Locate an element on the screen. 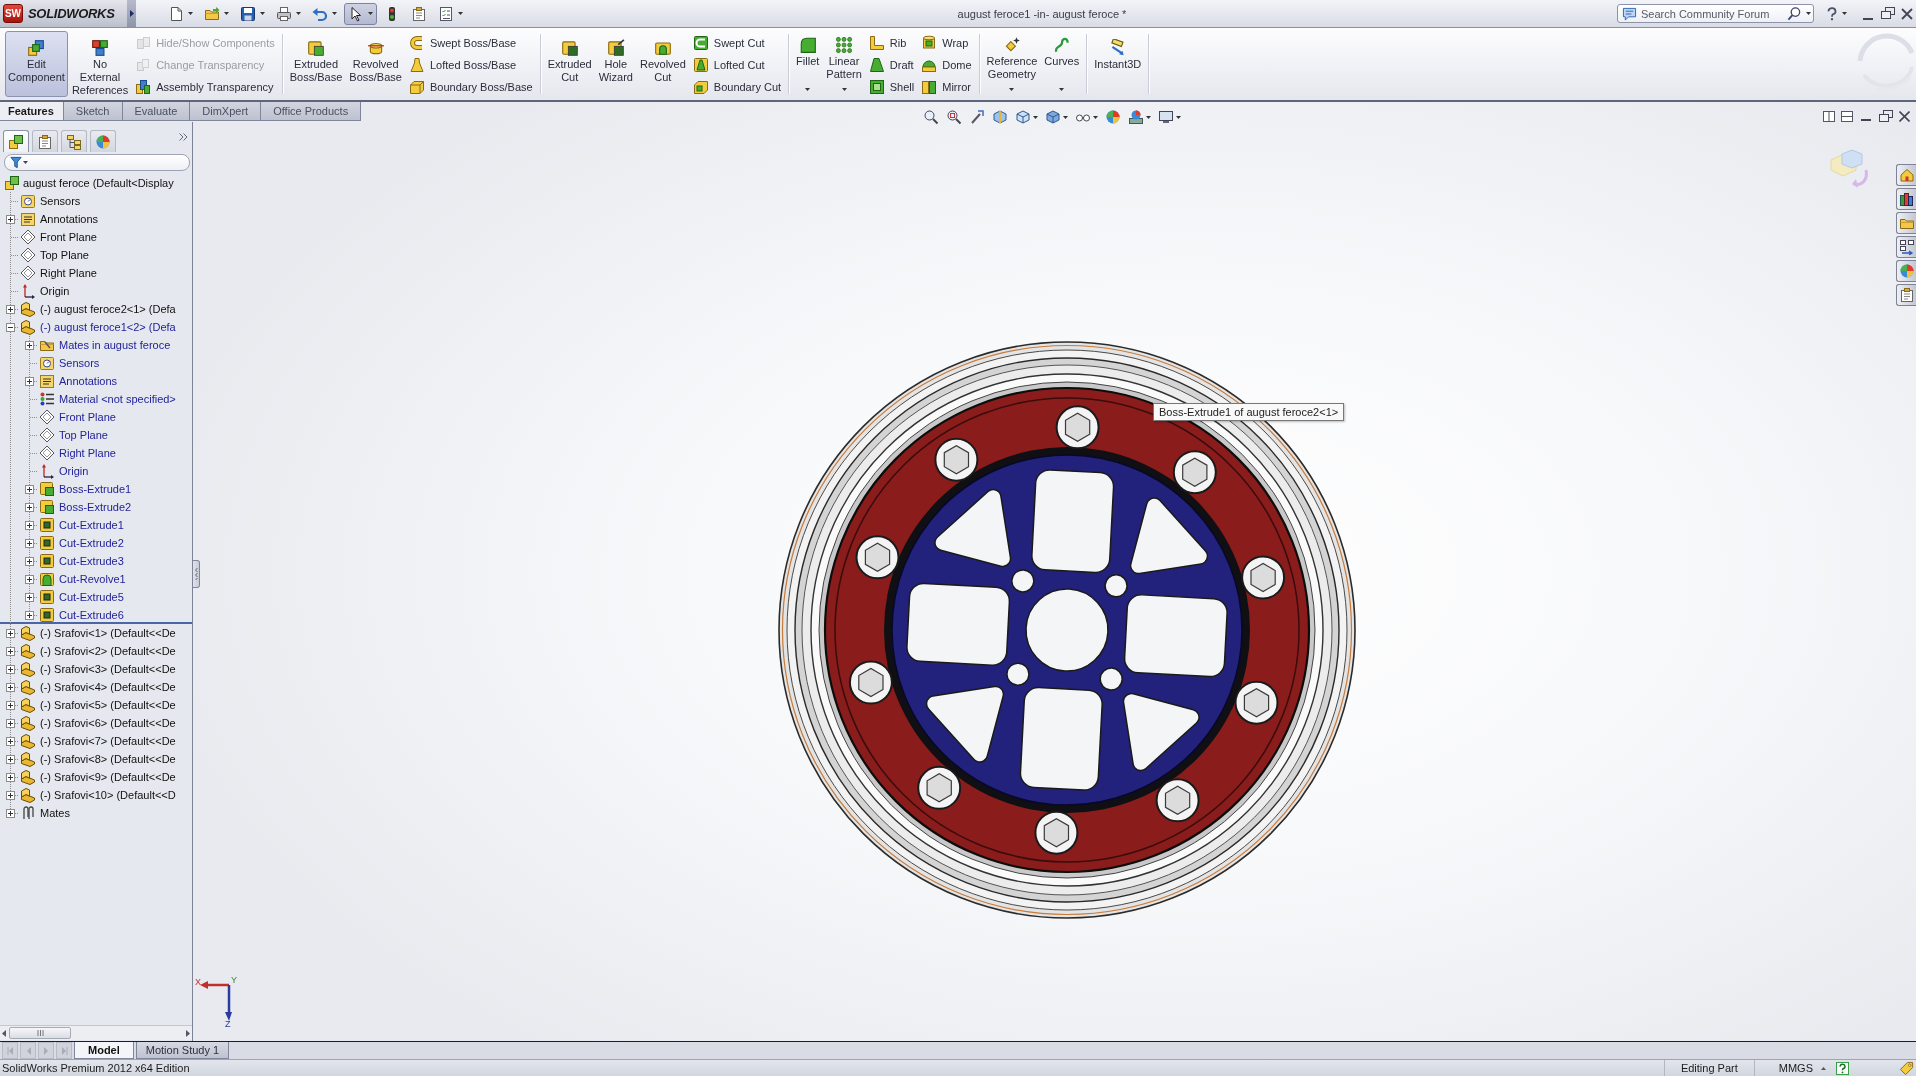  tree-item: Cut-Extrude3 is located at coordinates (91, 561).